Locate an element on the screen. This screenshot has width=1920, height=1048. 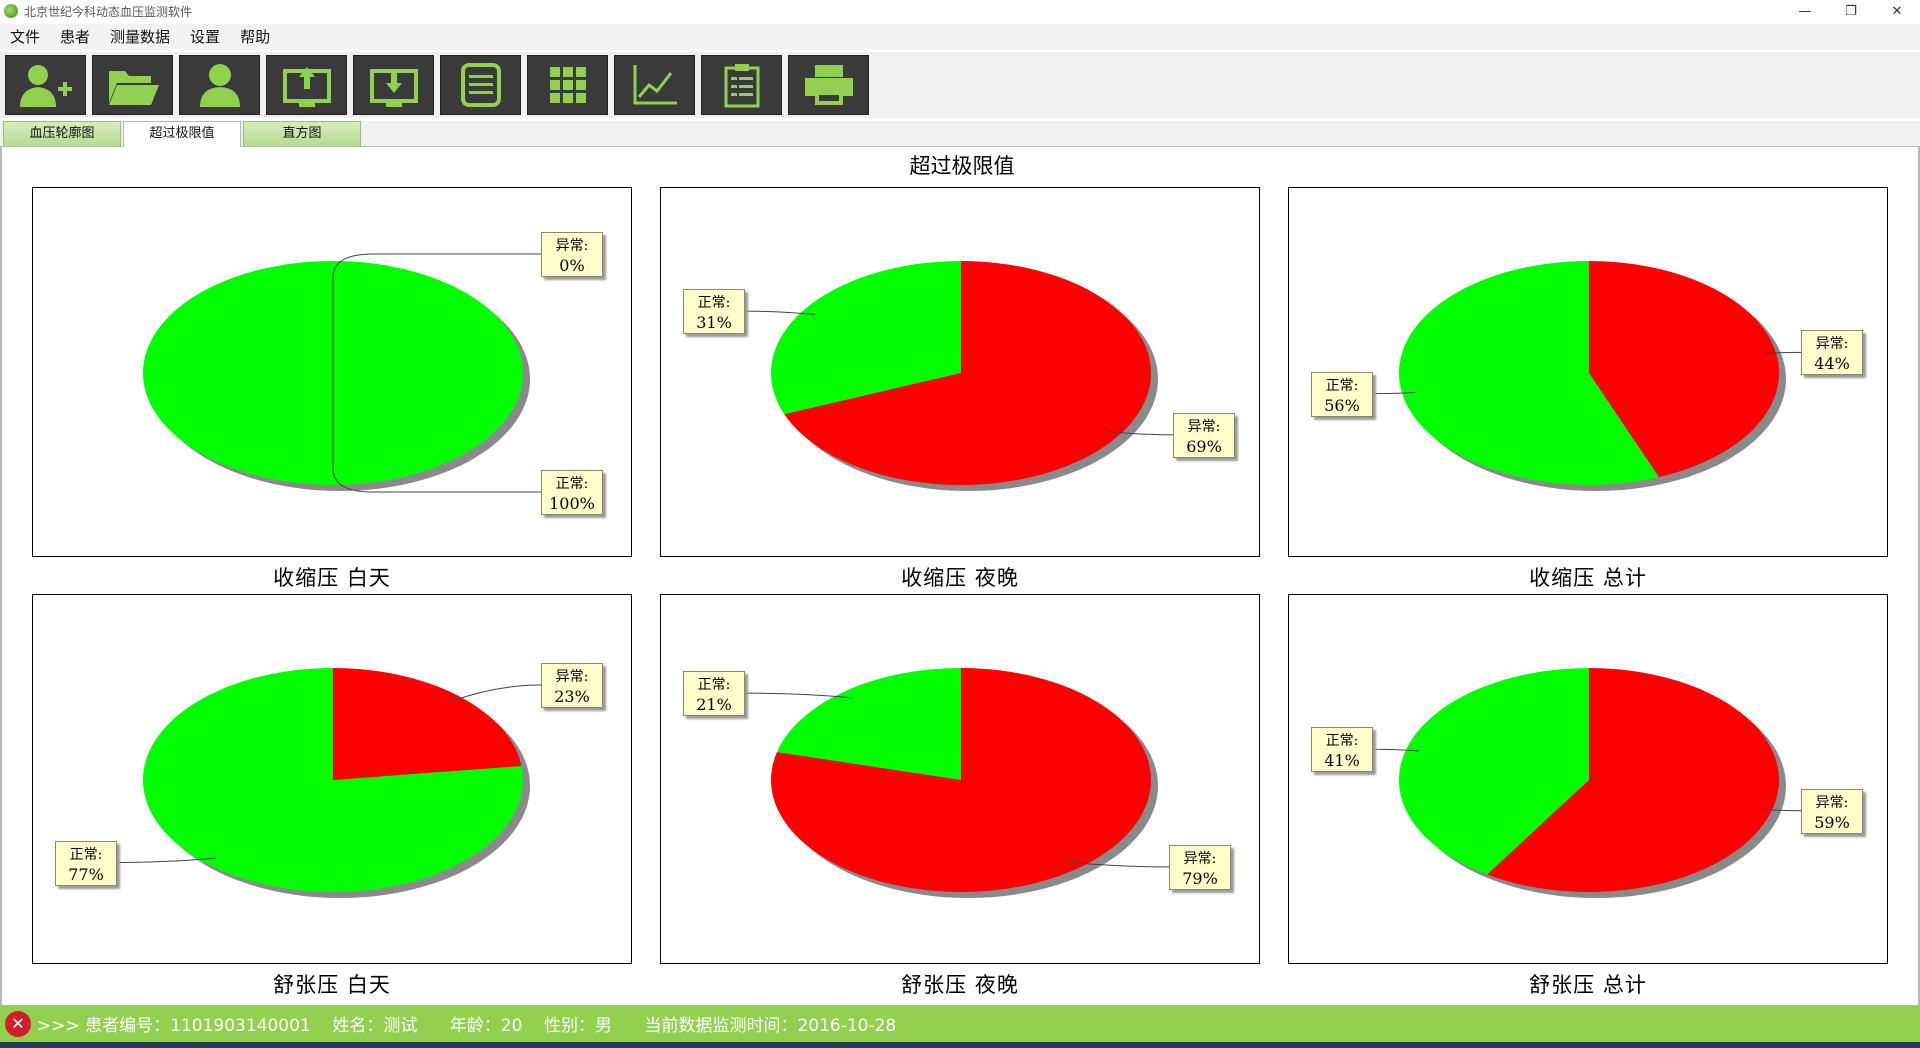
download-icon is located at coordinates (393, 88).